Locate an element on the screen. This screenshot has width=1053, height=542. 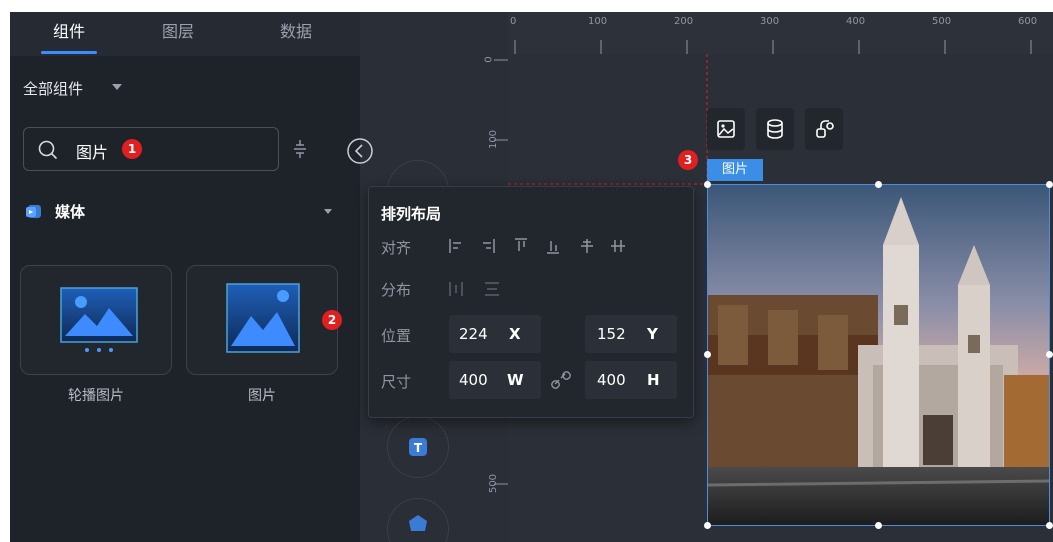
component-card-image is located at coordinates (262, 320).